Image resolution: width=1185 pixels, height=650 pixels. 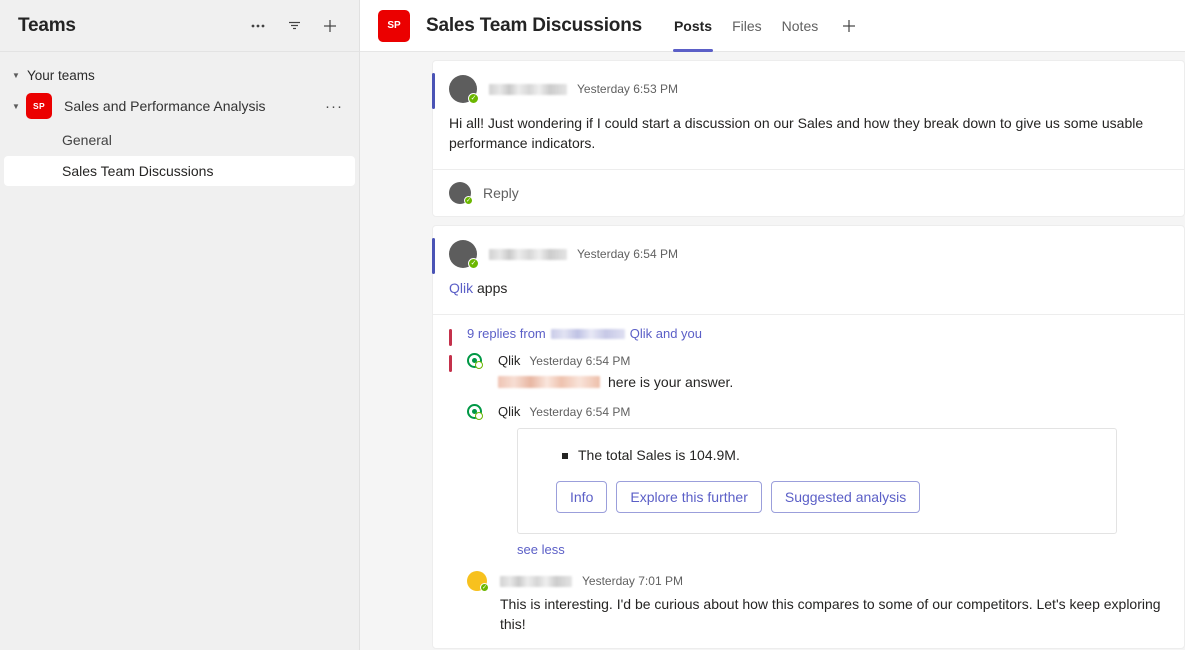 I want to click on explore-this-further-button: Explore this further, so click(x=689, y=497).